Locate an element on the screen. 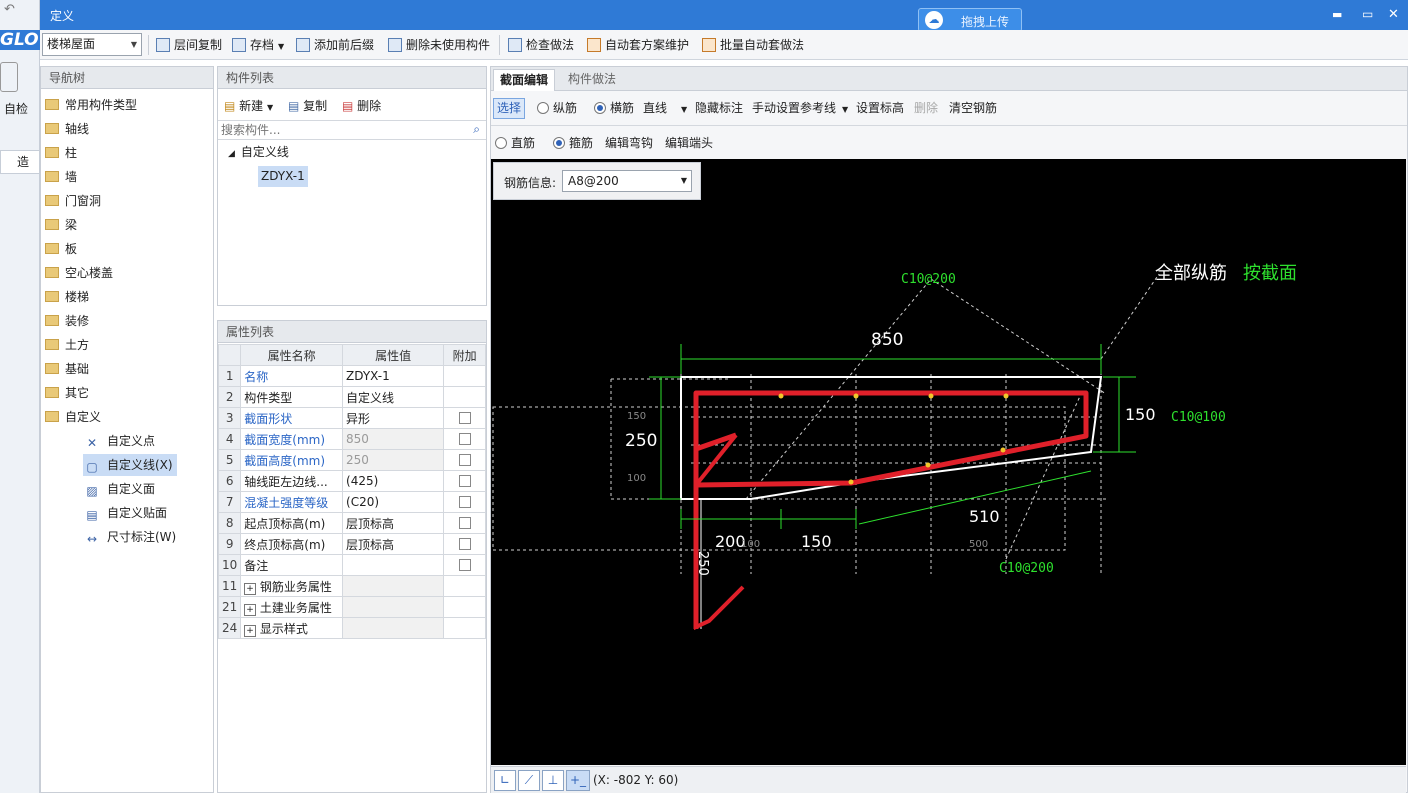  nav-item-hollow-slab: 空心楼盖 is located at coordinates (79, 273).